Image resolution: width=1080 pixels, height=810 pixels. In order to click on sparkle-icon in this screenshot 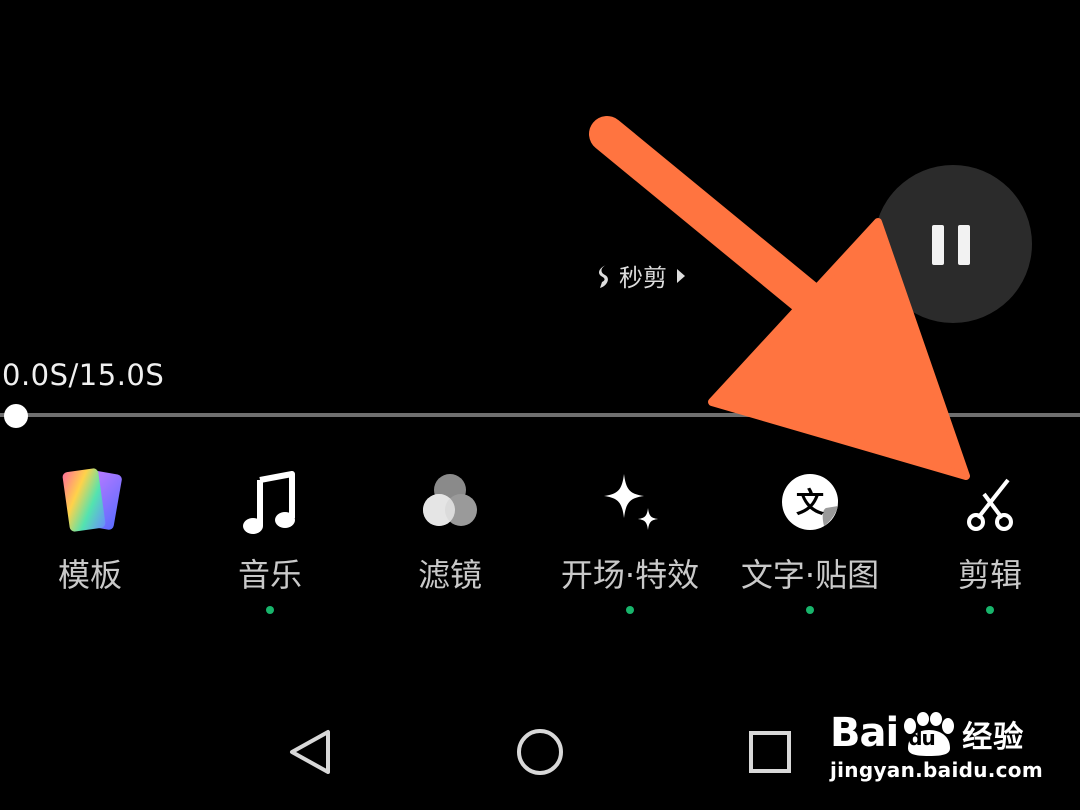, I will do `click(631, 502)`.